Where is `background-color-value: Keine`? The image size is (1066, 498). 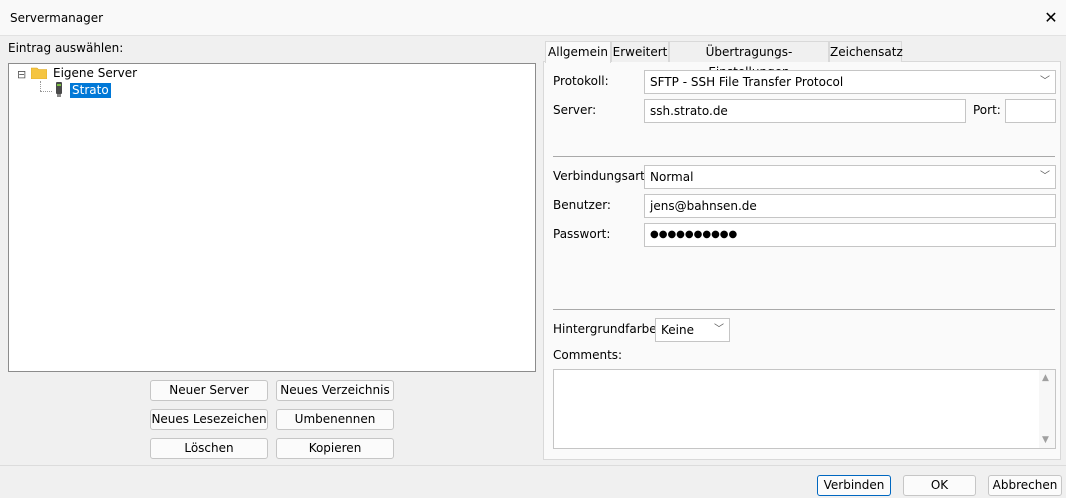
background-color-value: Keine is located at coordinates (677, 330).